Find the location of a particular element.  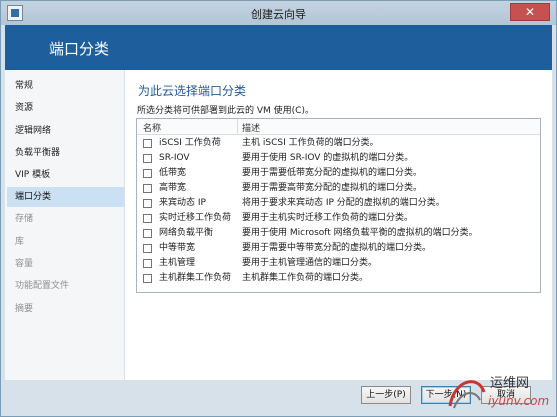

row-description: 主机 iSCSI 工作负荷的端口分类。 is located at coordinates (310, 143).